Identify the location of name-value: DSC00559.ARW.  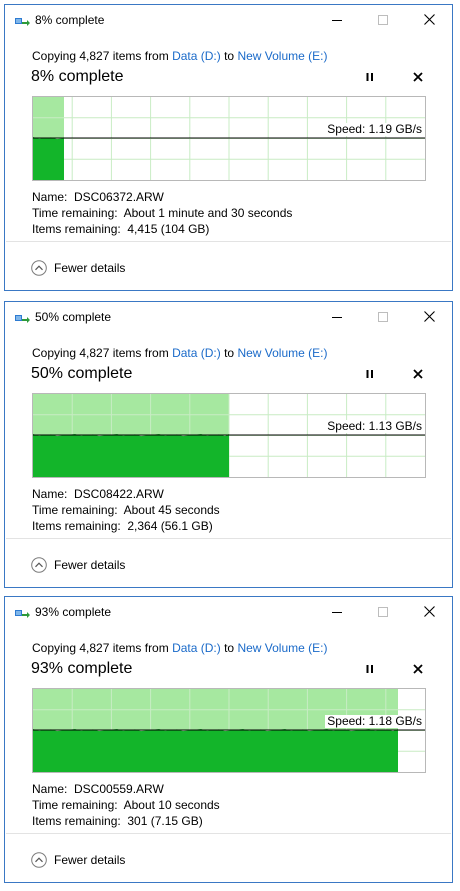
(119, 789).